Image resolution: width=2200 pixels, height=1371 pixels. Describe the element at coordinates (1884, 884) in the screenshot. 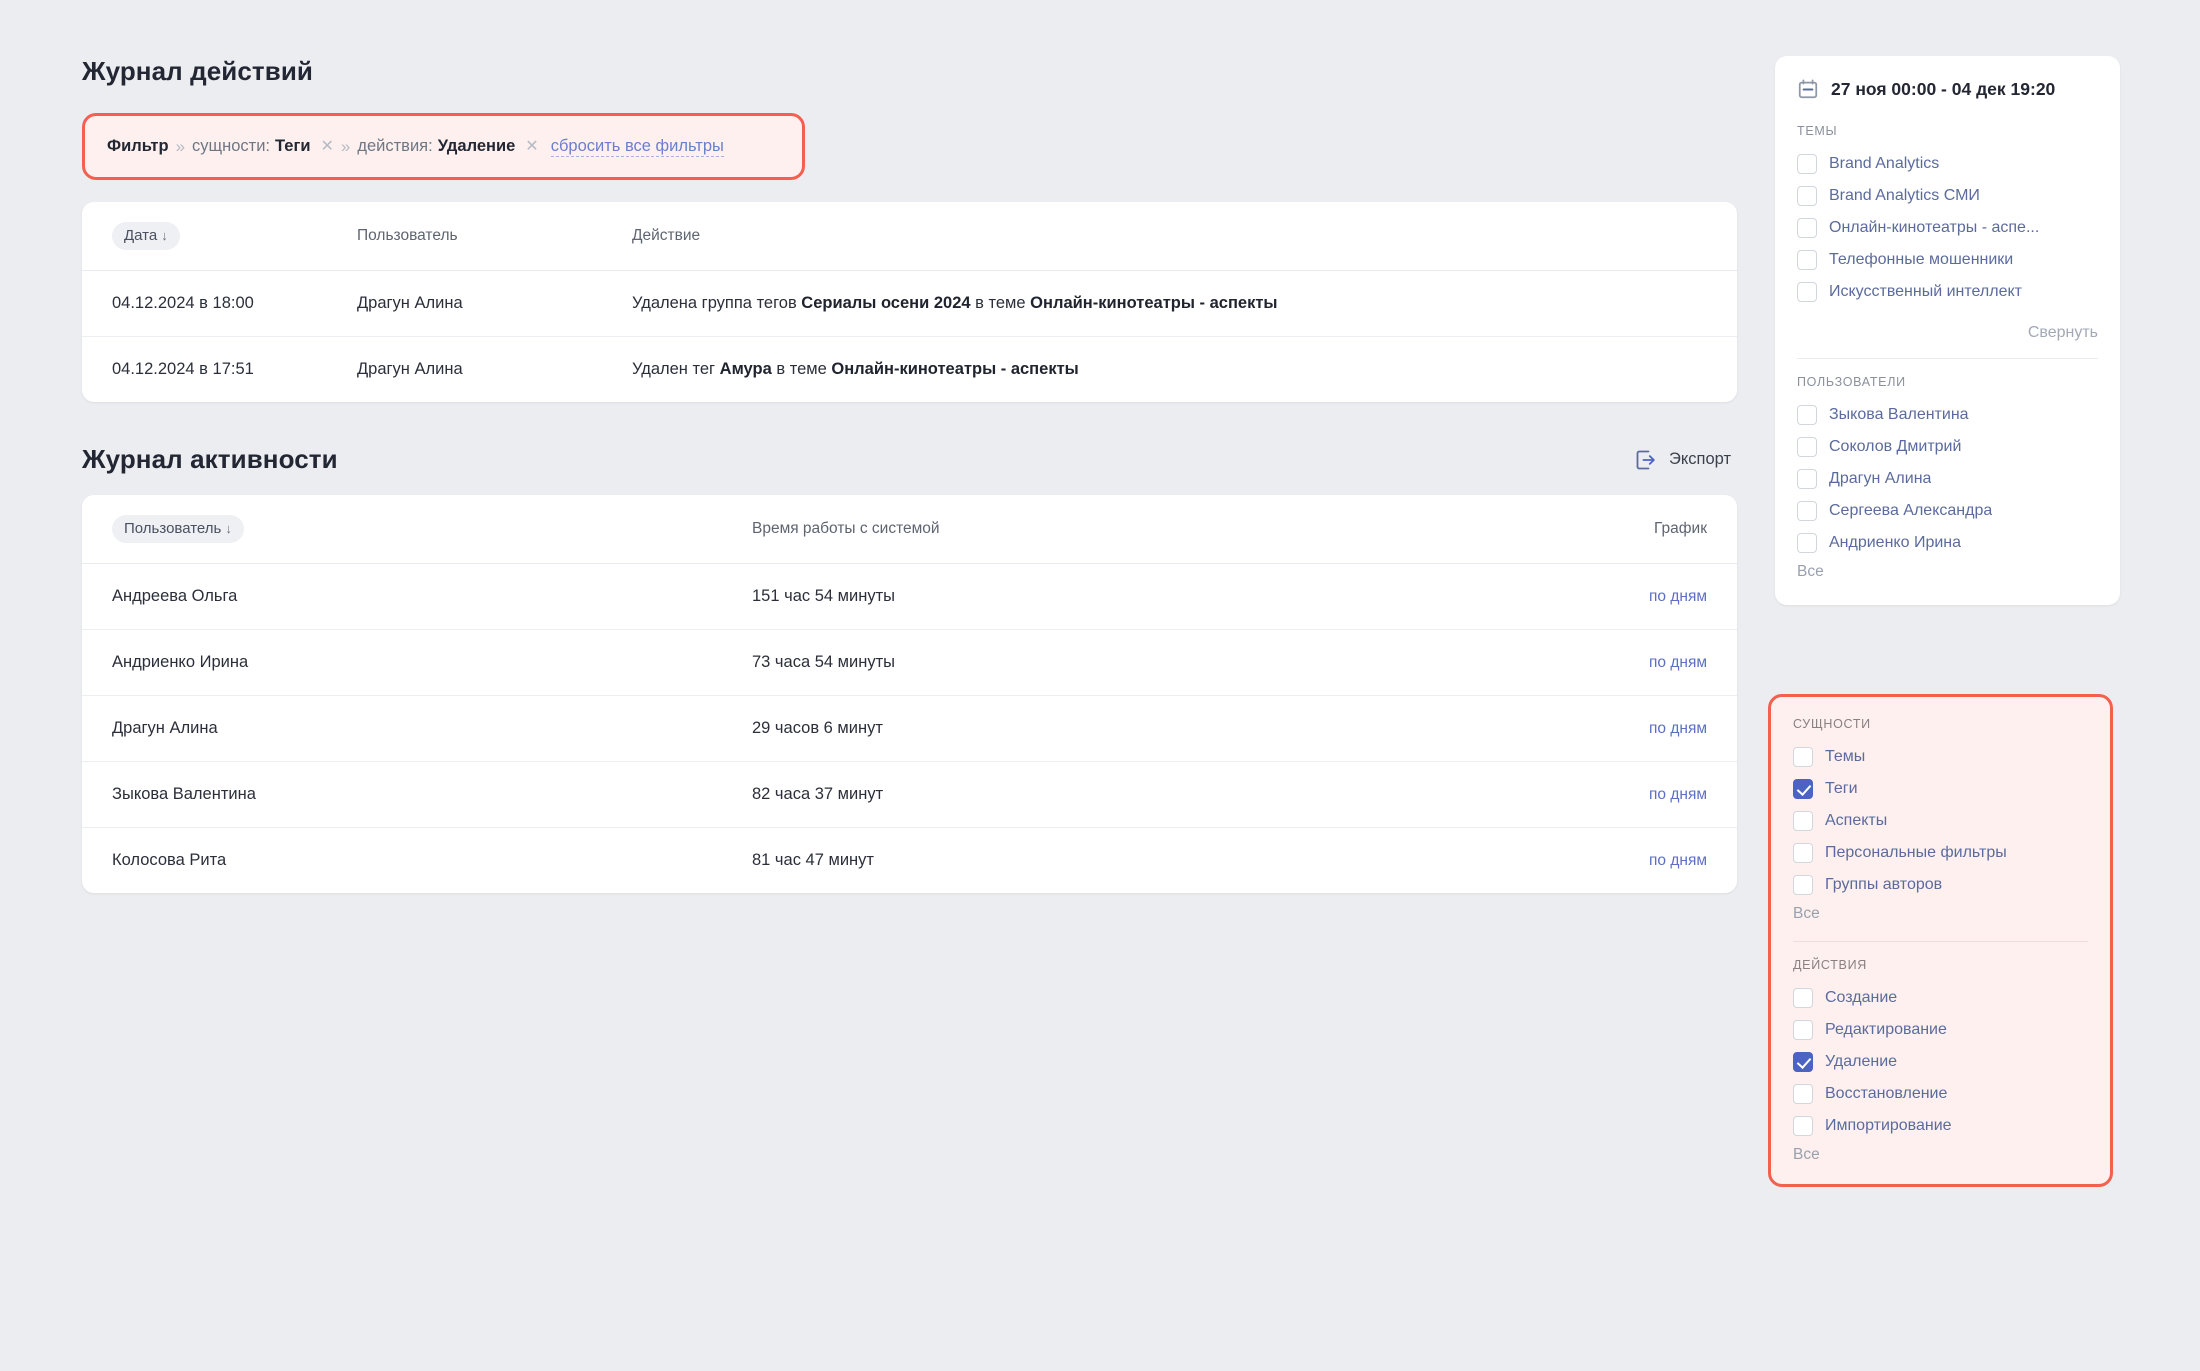

I see `checkbox-label: Группы авторов` at that location.